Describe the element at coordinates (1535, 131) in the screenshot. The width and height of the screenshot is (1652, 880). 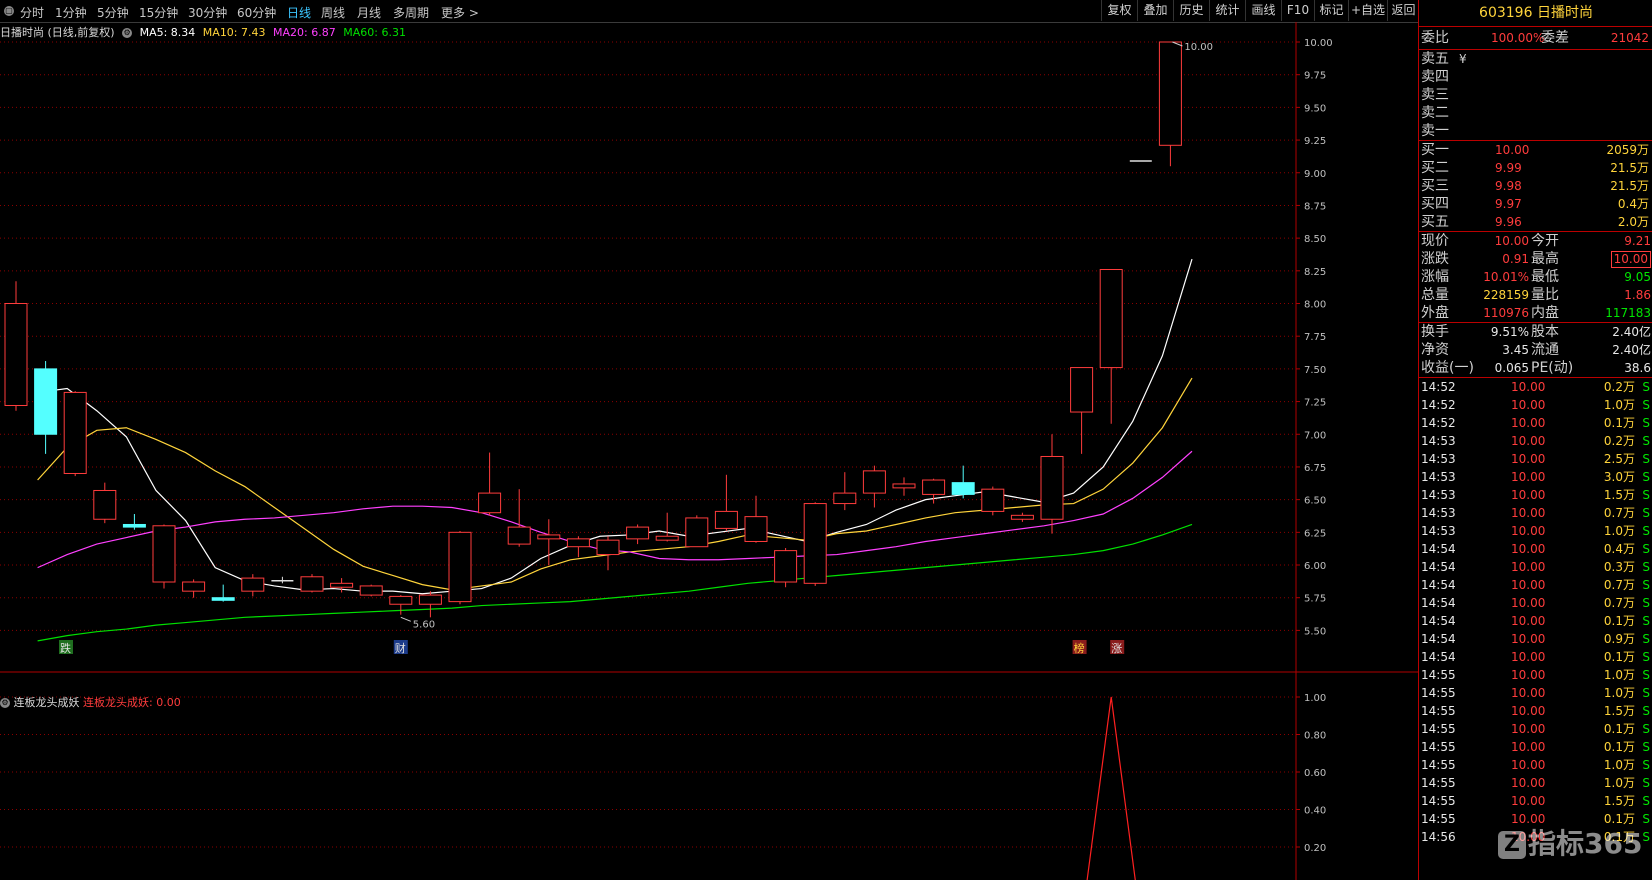
I see `sell-level-row: 卖一` at that location.